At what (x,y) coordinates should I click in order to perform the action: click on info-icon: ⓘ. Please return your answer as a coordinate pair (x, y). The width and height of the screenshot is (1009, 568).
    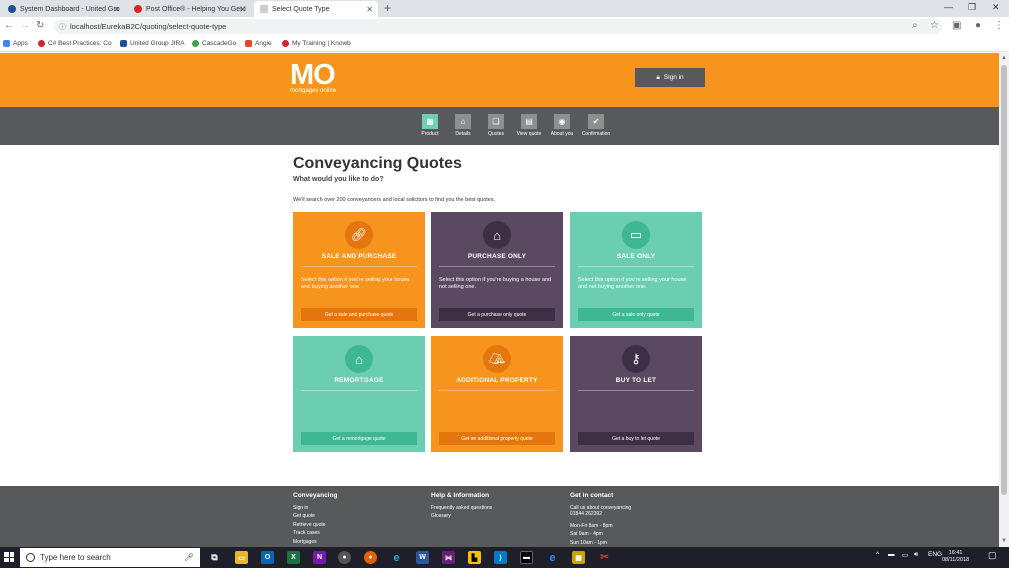
    Looking at the image, I should click on (62, 27).